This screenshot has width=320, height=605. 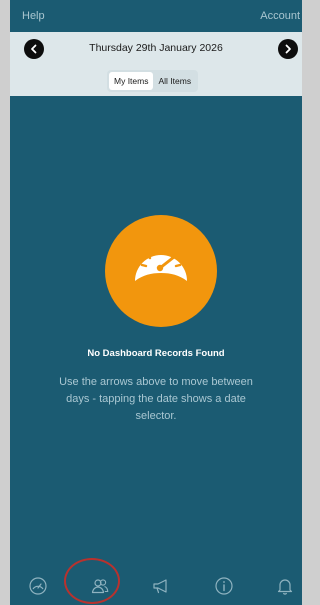 I want to click on megaphone-icon, so click(x=160, y=586).